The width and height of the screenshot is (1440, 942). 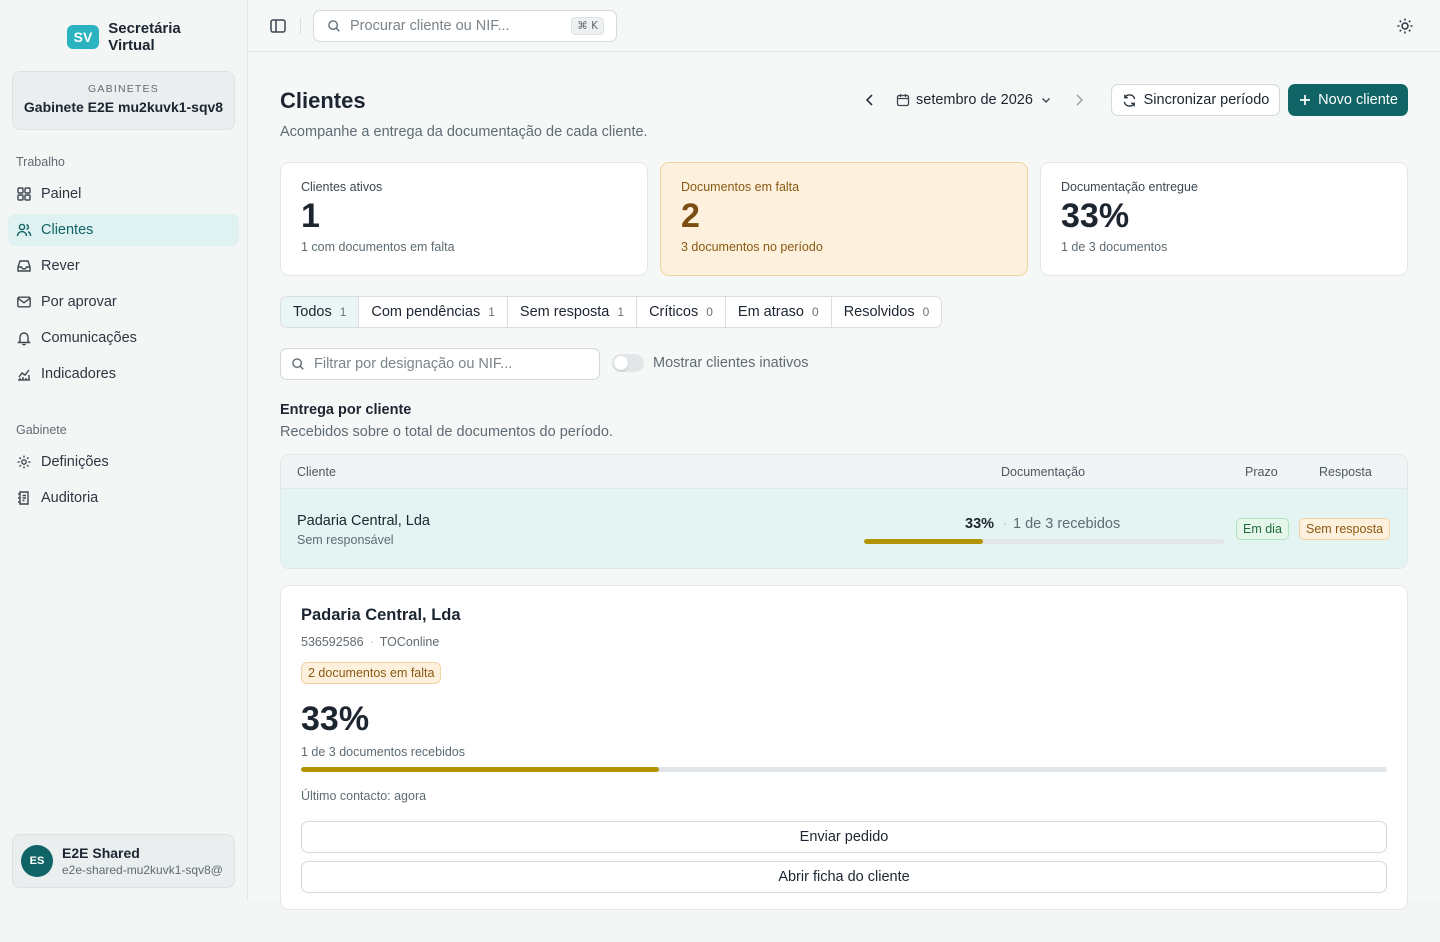 I want to click on users-icon, so click(x=24, y=230).